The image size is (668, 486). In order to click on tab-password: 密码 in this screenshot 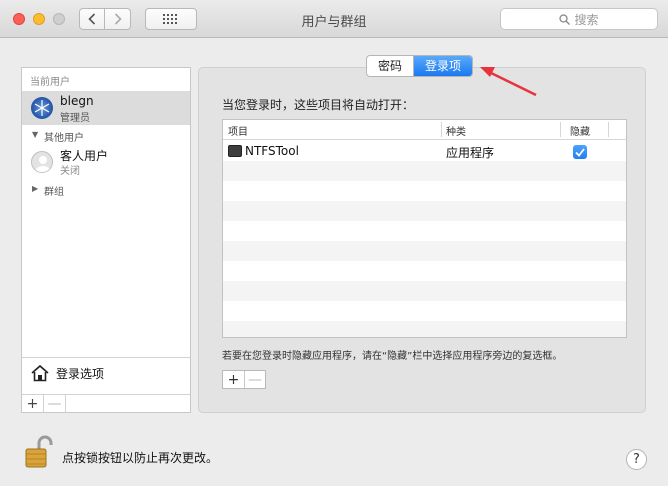, I will do `click(391, 66)`.